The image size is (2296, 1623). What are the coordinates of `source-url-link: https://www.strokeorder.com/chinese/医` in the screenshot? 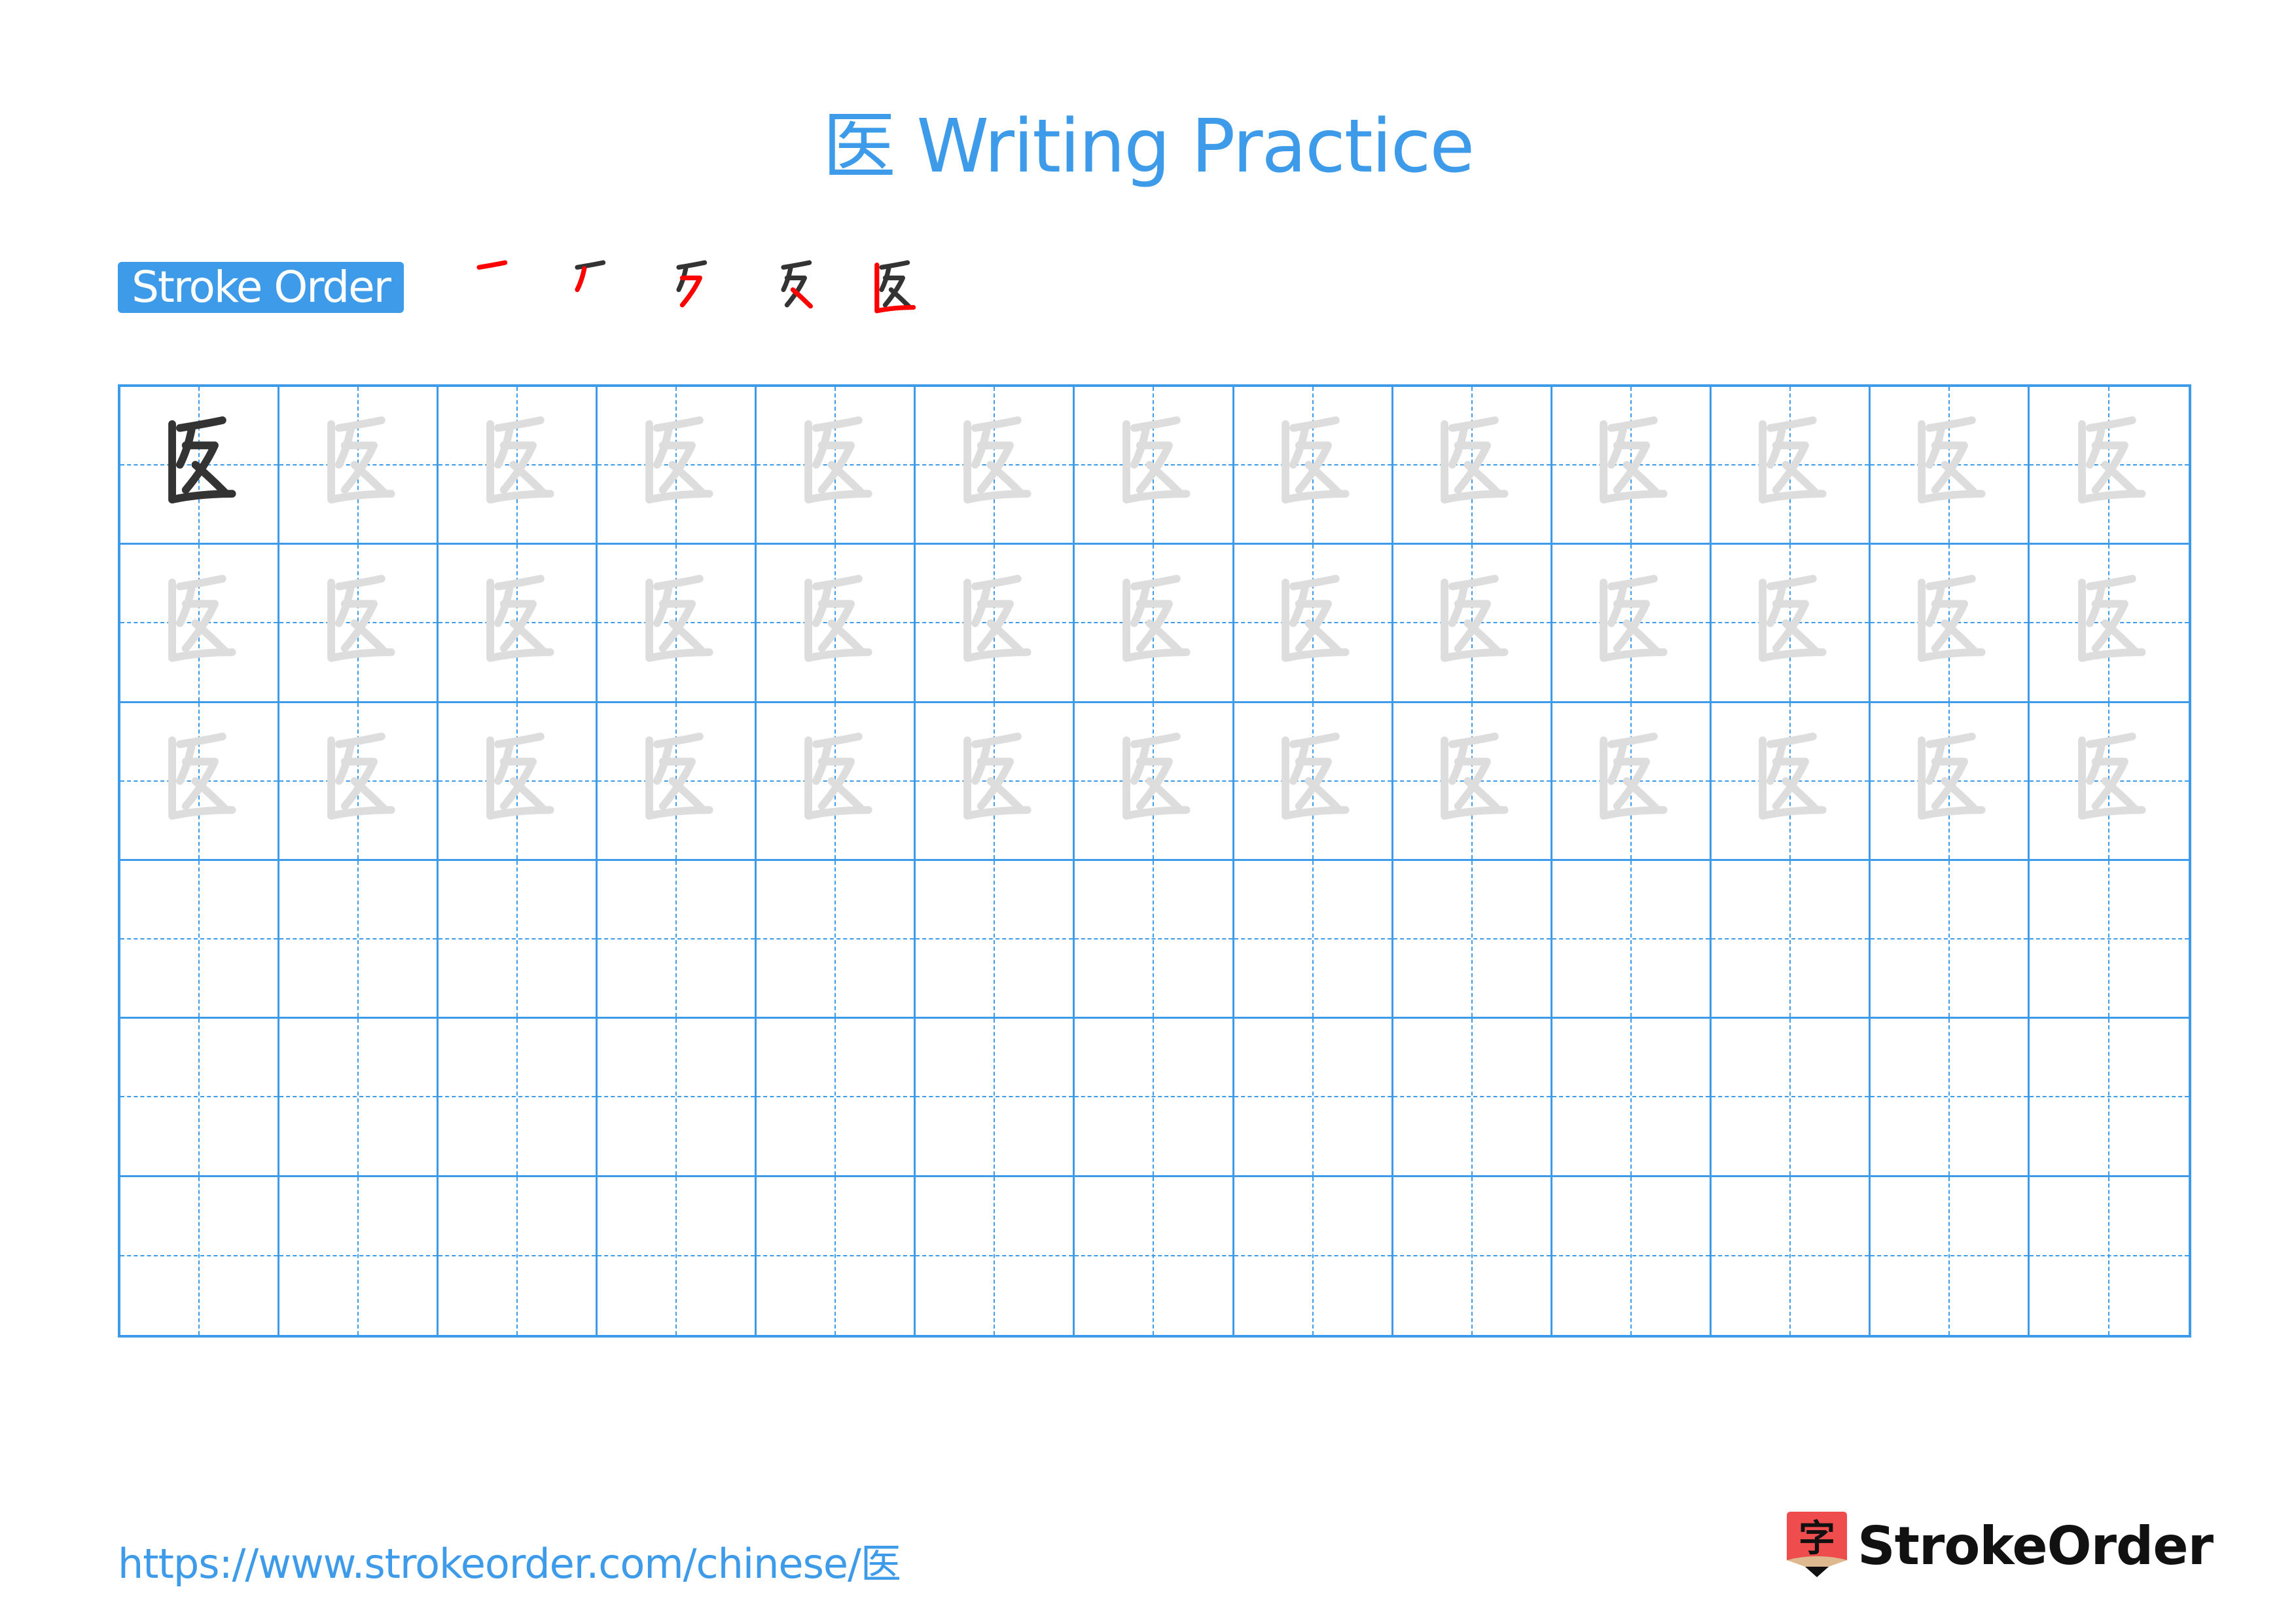 It's located at (509, 1560).